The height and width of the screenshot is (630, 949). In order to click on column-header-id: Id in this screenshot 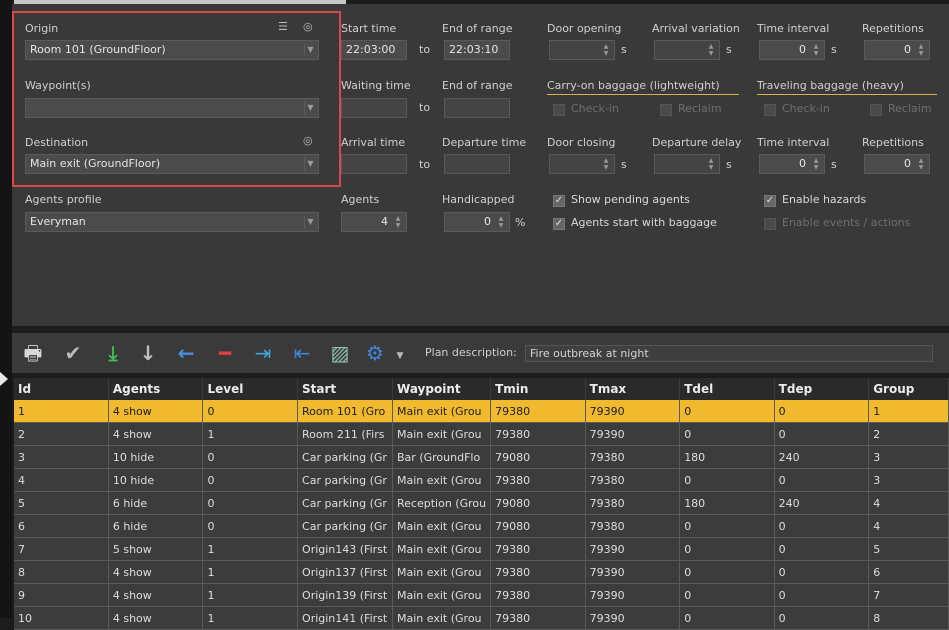, I will do `click(61, 389)`.